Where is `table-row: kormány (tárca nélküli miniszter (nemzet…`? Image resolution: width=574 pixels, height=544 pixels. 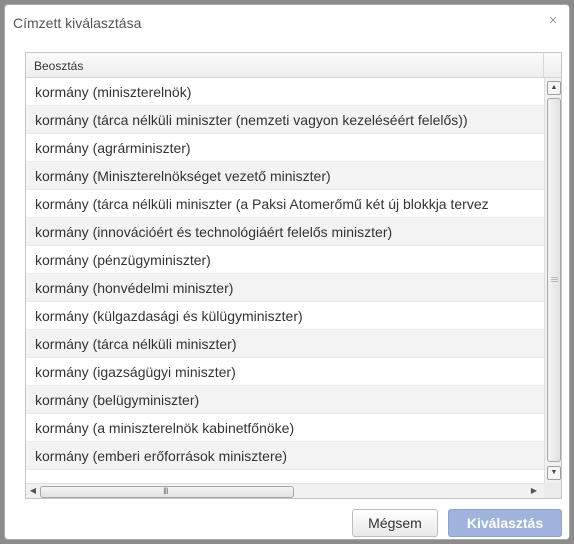 table-row: kormány (tárca nélküli miniszter (nemzet… is located at coordinates (285, 120).